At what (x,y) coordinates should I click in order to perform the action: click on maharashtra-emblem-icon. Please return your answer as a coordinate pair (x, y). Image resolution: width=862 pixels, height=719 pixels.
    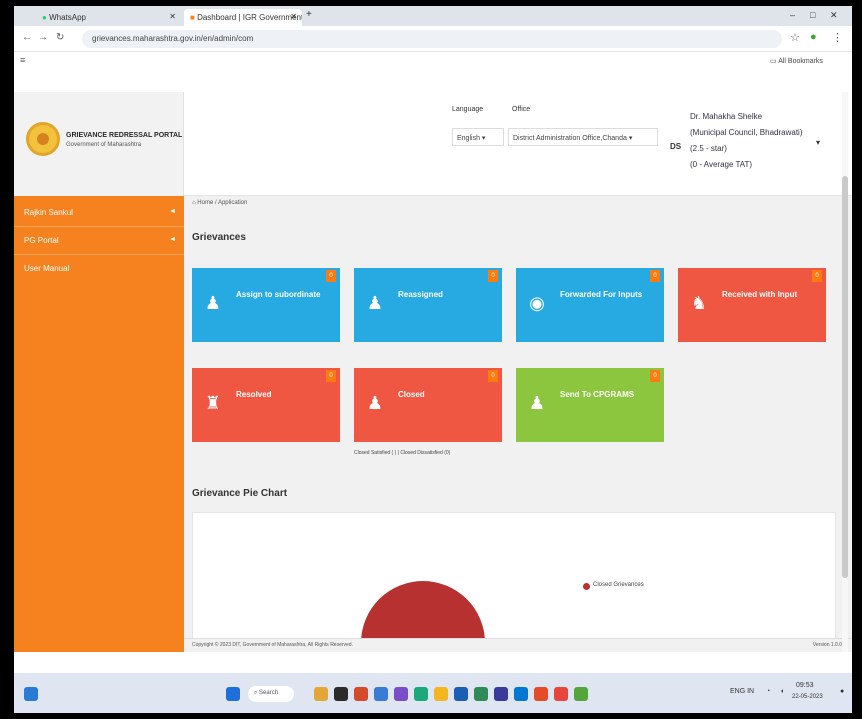
    Looking at the image, I should click on (43, 139).